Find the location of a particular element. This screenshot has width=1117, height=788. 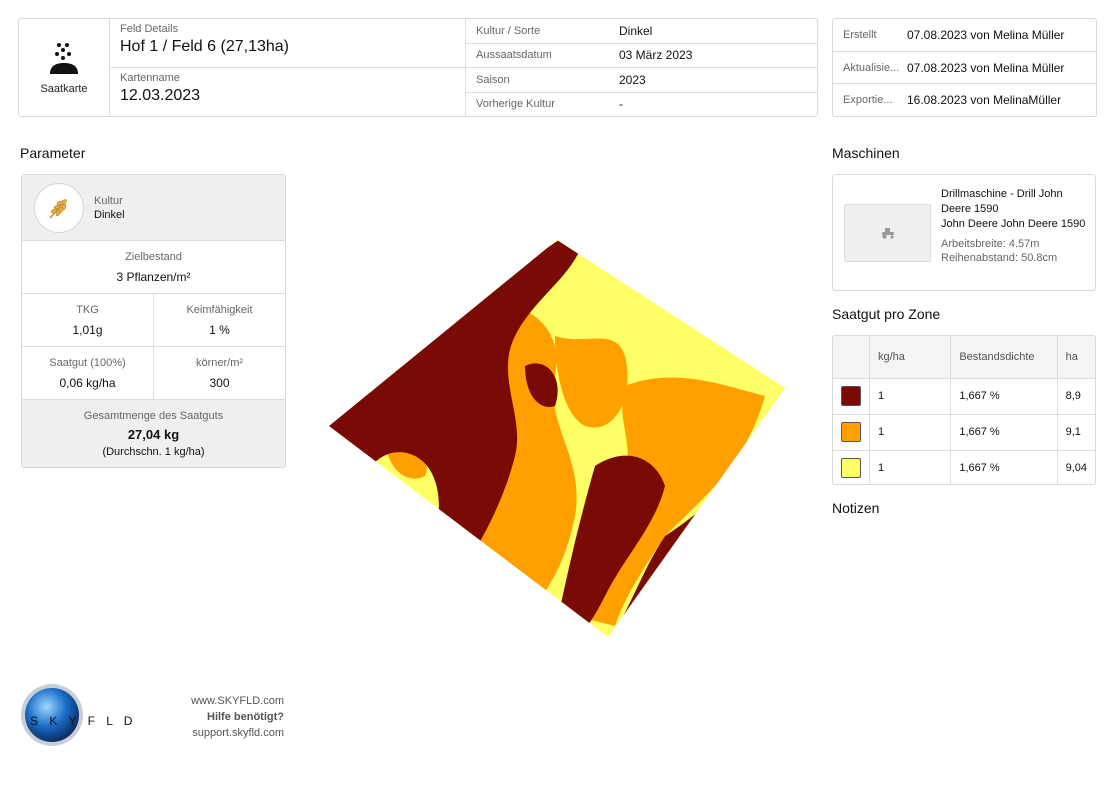

target-value: 3 Pflanzen/m² is located at coordinates (153, 276).